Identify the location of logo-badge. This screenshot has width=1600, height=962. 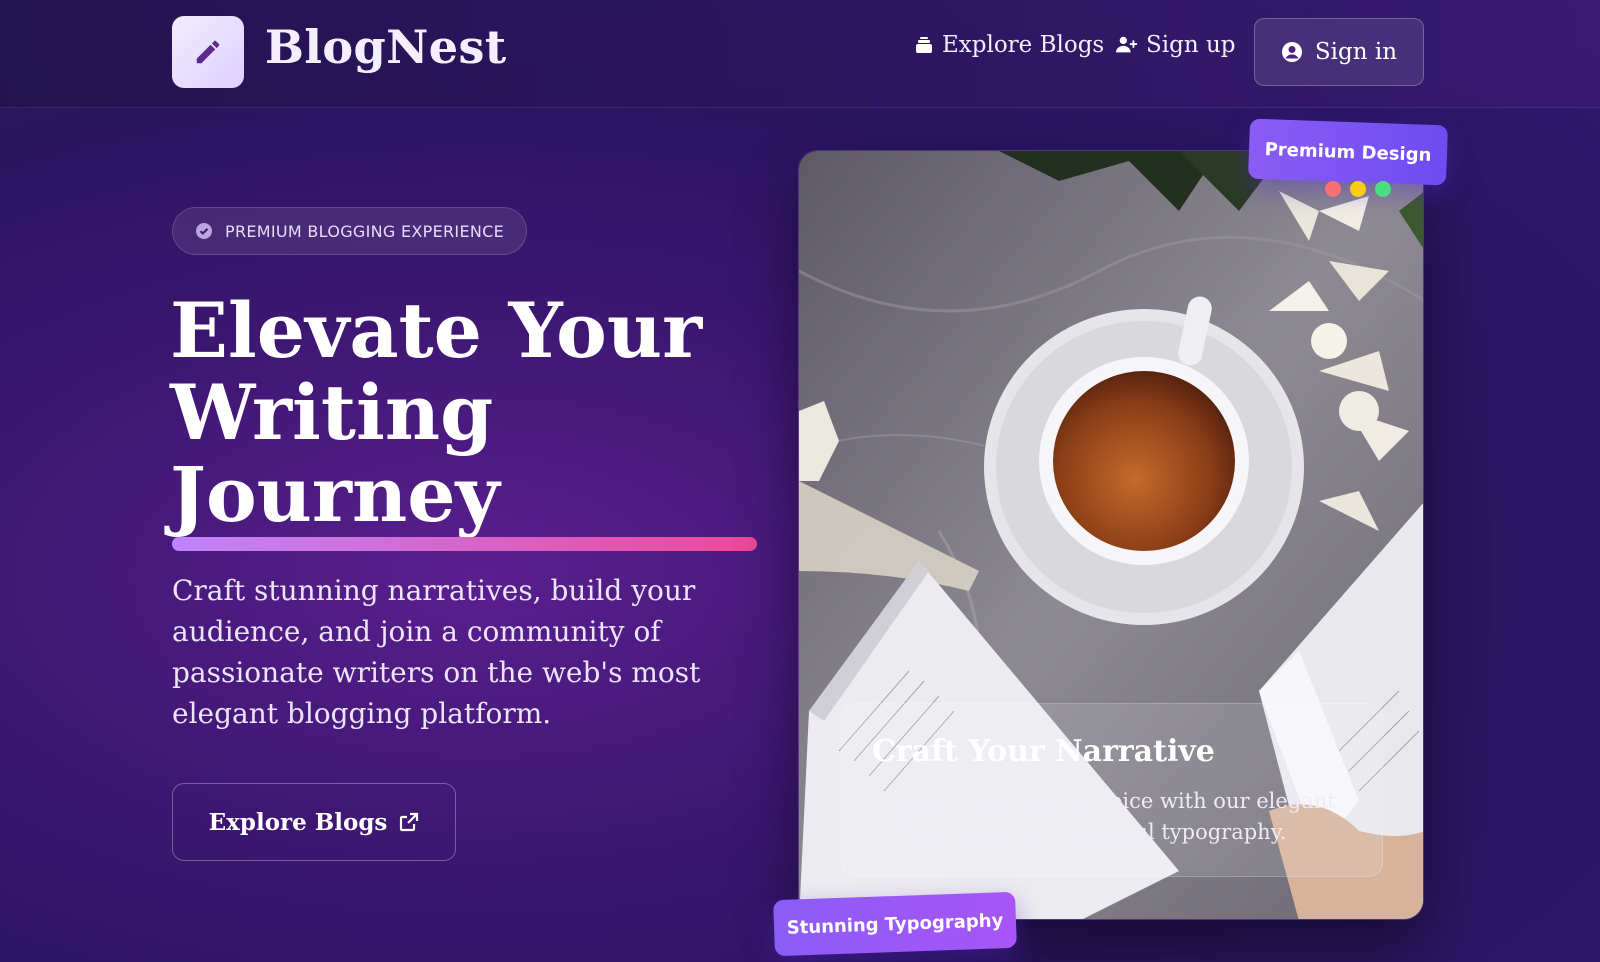
(208, 52).